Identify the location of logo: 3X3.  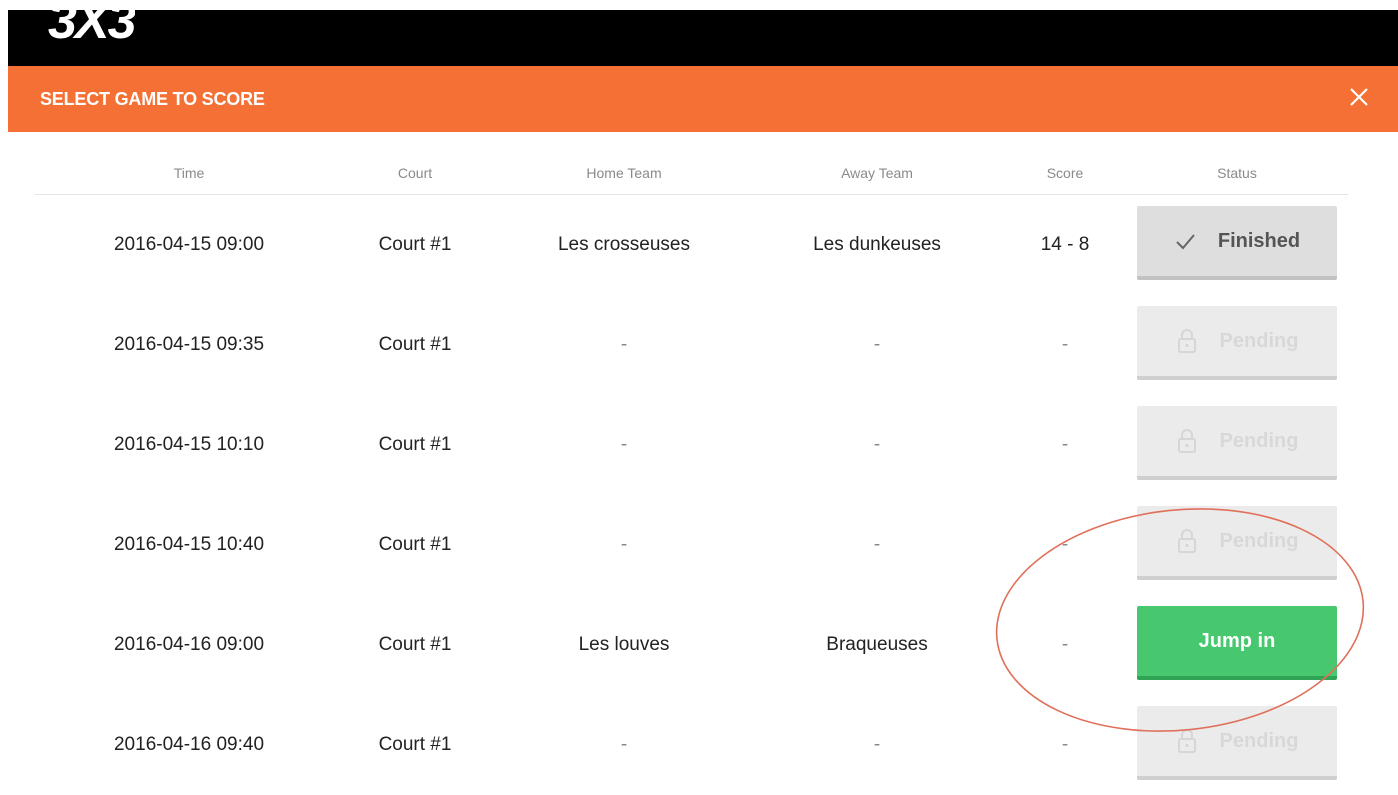
(91, 26).